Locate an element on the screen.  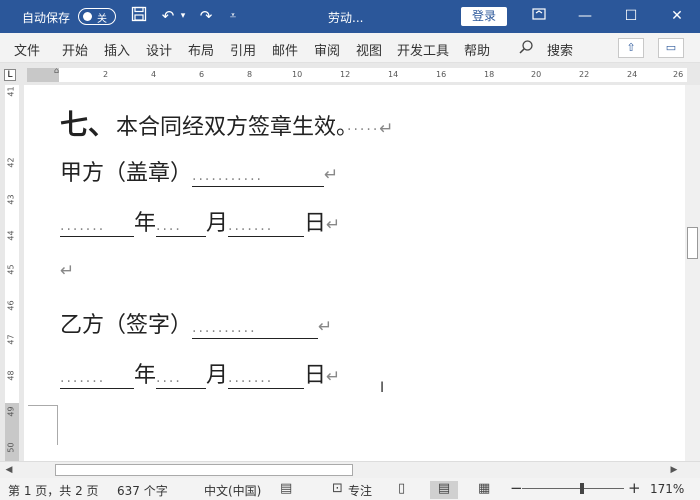
page-boundary is located at coordinates (43, 425).